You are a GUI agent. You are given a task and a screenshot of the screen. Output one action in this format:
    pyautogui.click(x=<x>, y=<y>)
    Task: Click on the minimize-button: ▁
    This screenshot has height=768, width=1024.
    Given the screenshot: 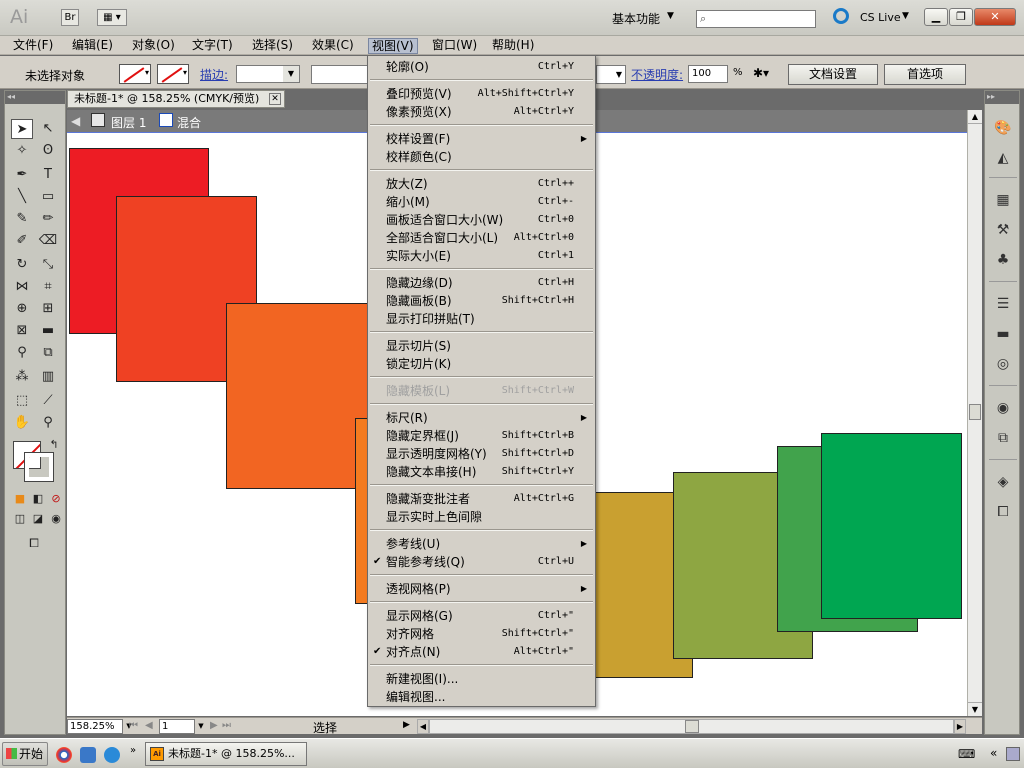 What is the action you would take?
    pyautogui.click(x=936, y=17)
    